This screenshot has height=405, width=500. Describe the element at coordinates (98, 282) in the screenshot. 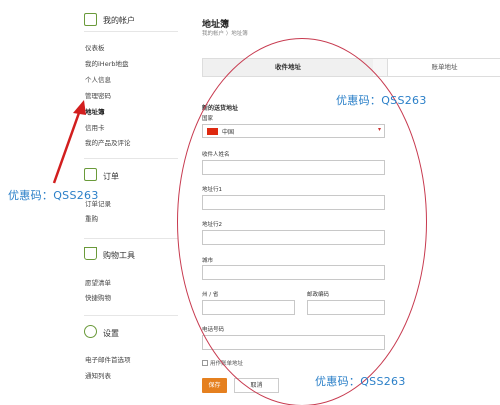

I see `sidebar-item-wishlist: 愿望清单` at that location.